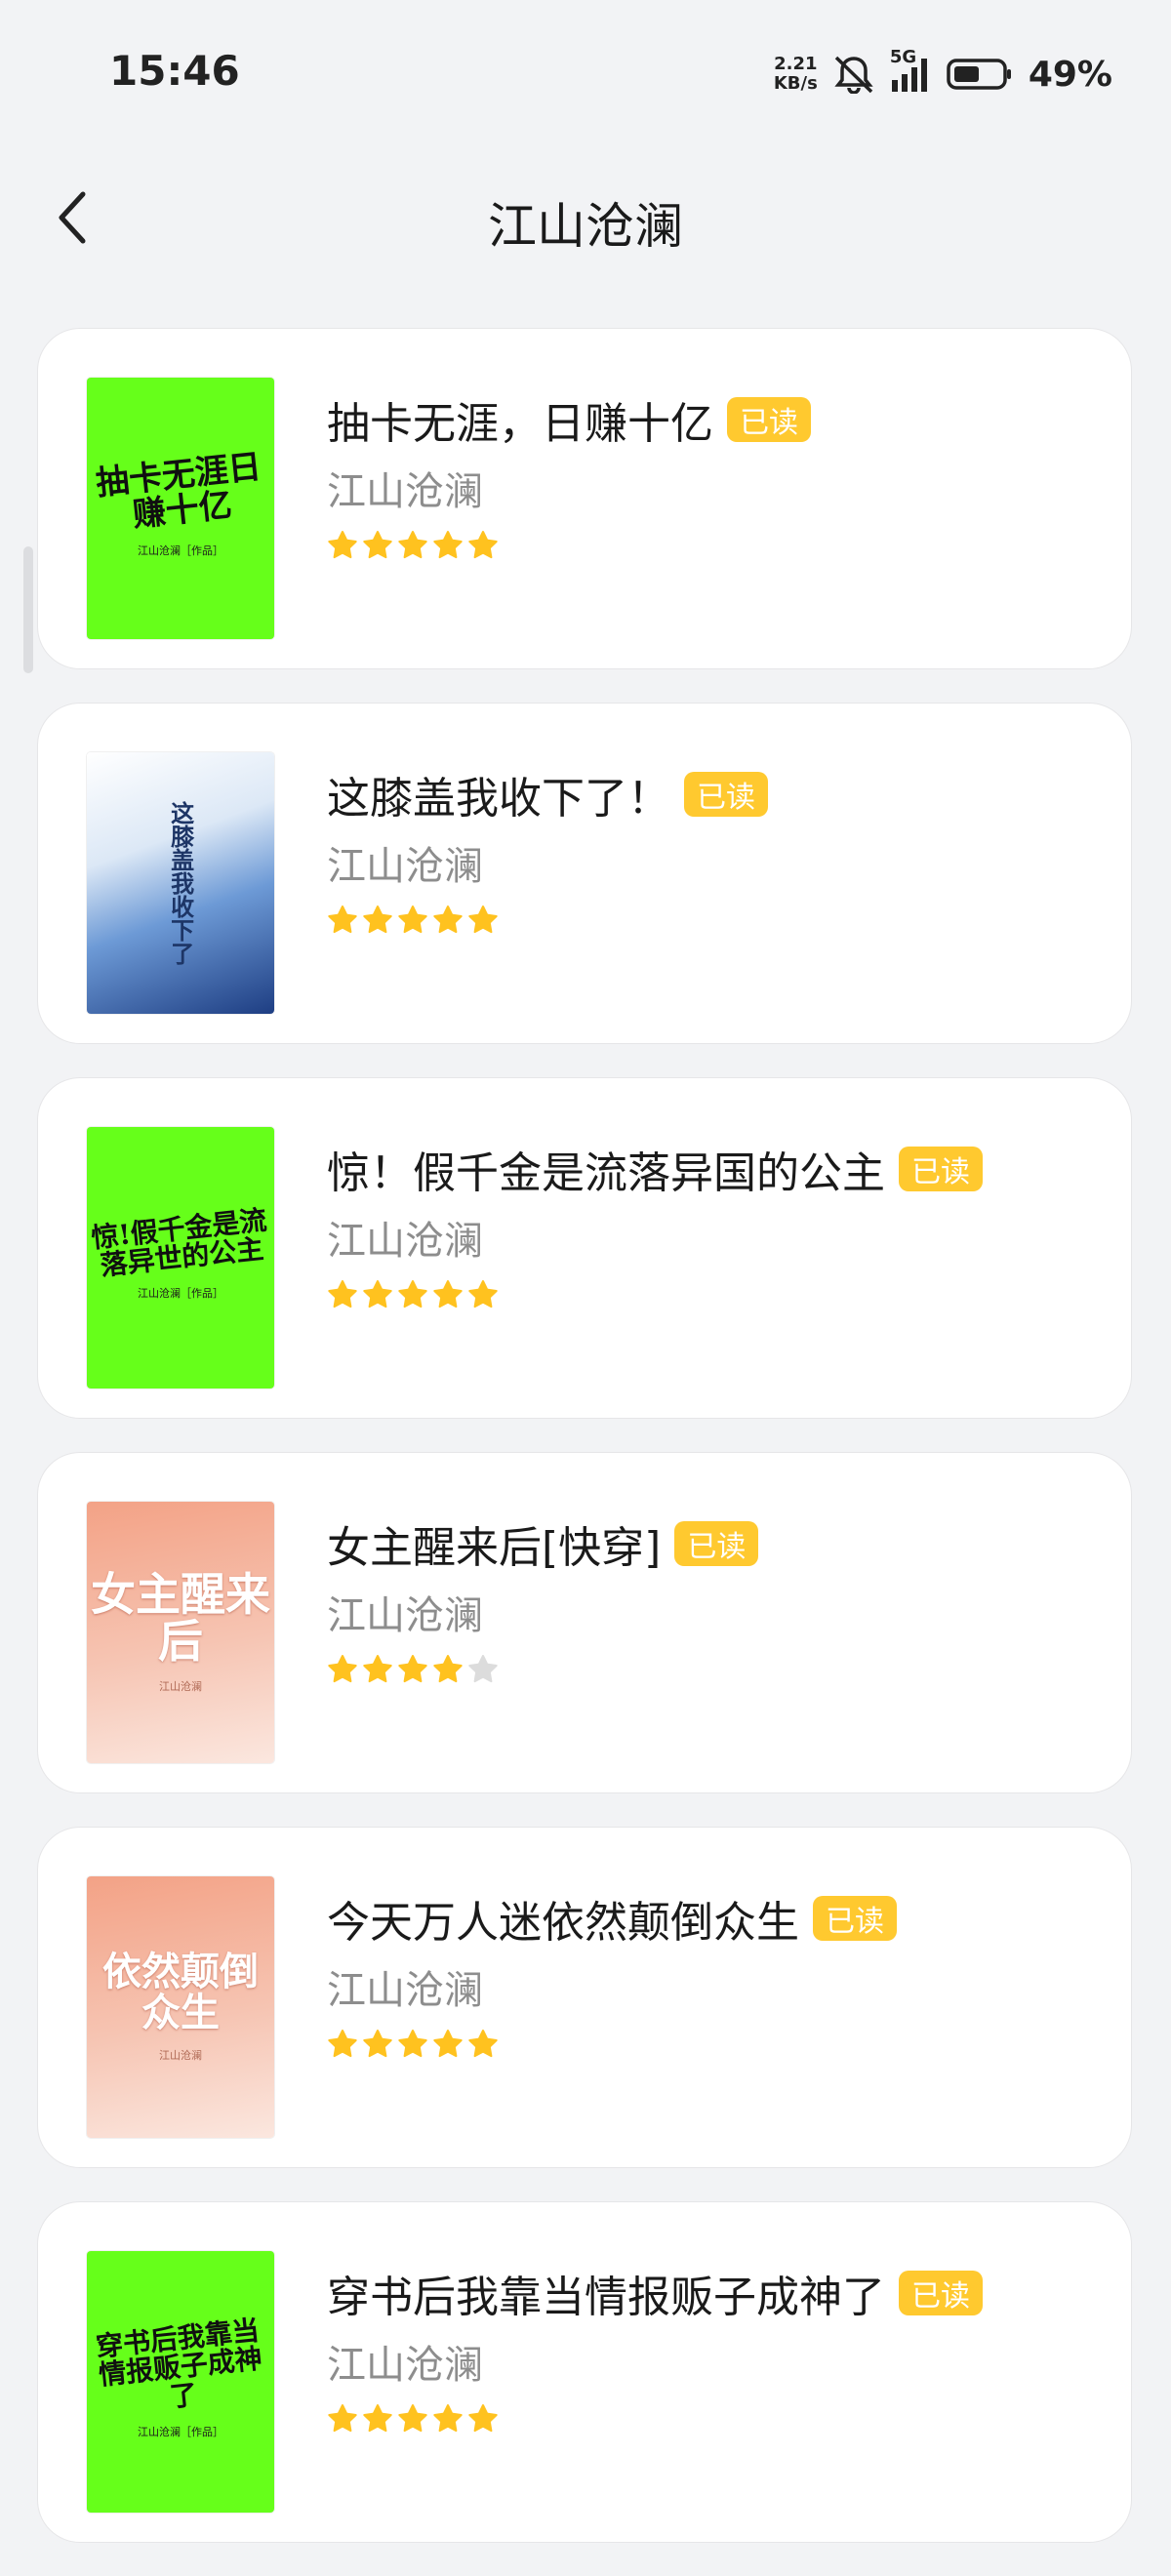 This screenshot has width=1171, height=2576. Describe the element at coordinates (563, 1918) in the screenshot. I see `book-title: 今天万人迷依然颠倒众生` at that location.